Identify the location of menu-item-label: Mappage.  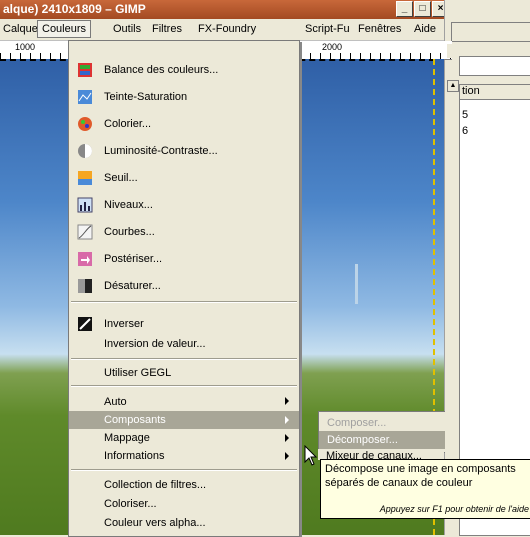
(127, 438).